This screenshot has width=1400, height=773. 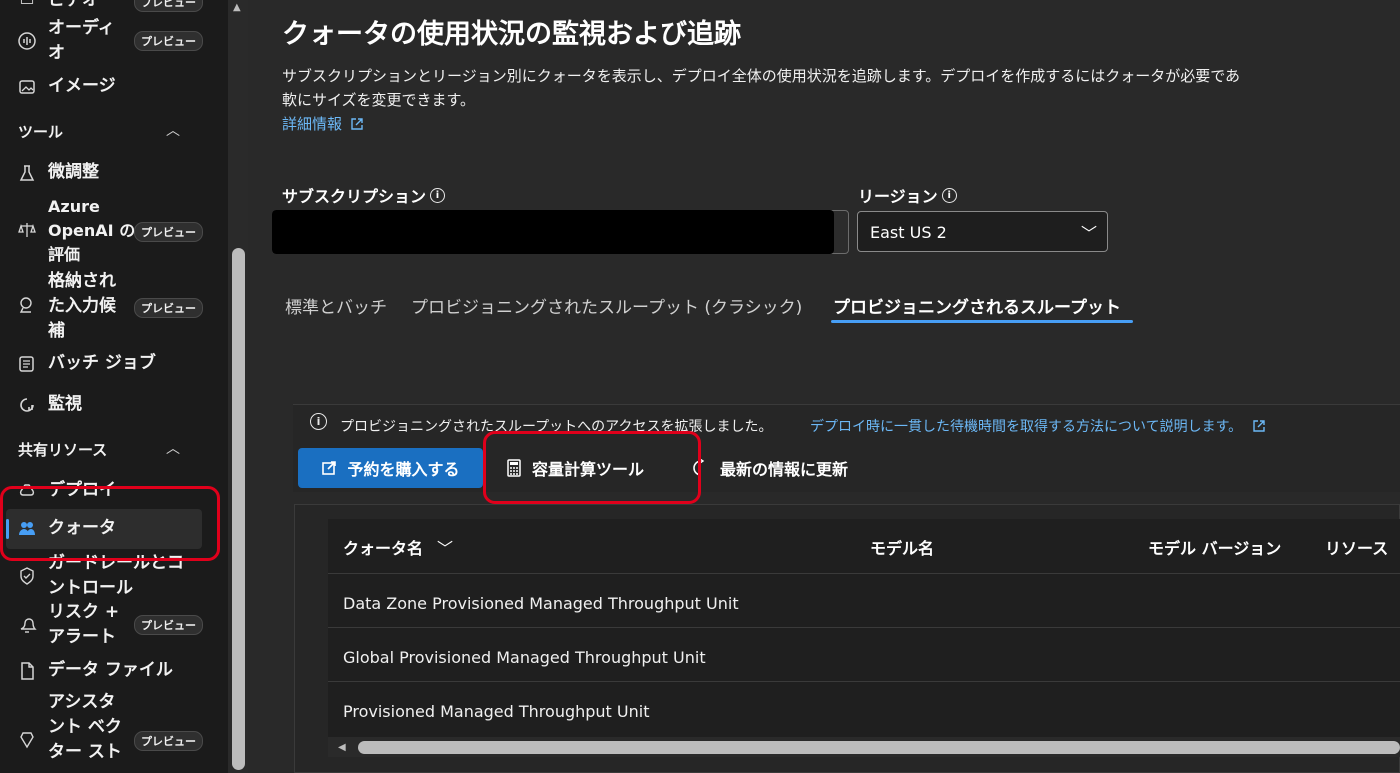 What do you see at coordinates (1356, 547) in the screenshot?
I see `column-header-resource: リソース` at bounding box center [1356, 547].